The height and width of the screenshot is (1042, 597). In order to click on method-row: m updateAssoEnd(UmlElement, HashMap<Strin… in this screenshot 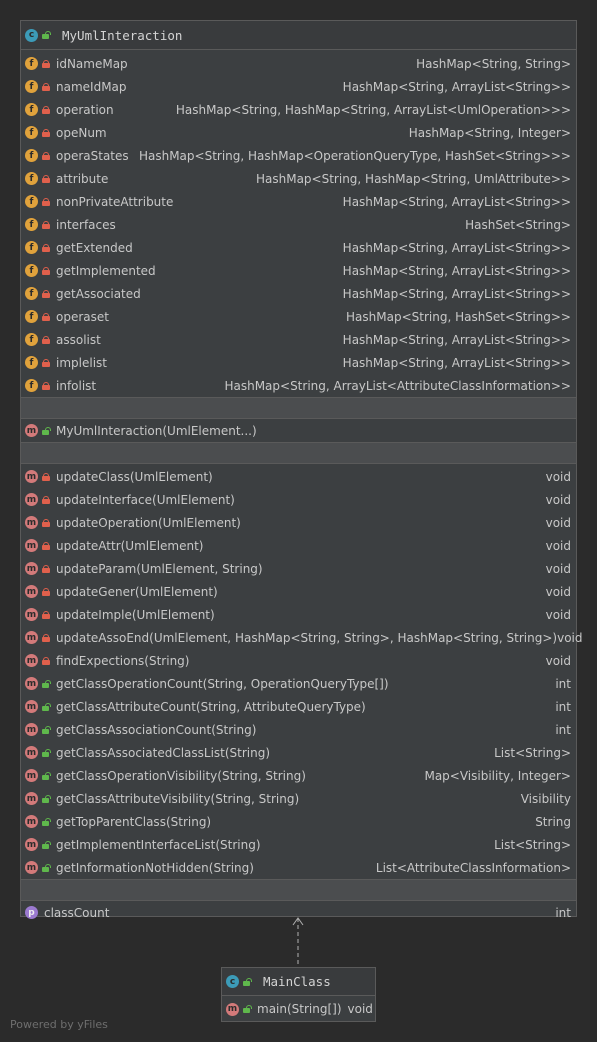, I will do `click(302, 637)`.